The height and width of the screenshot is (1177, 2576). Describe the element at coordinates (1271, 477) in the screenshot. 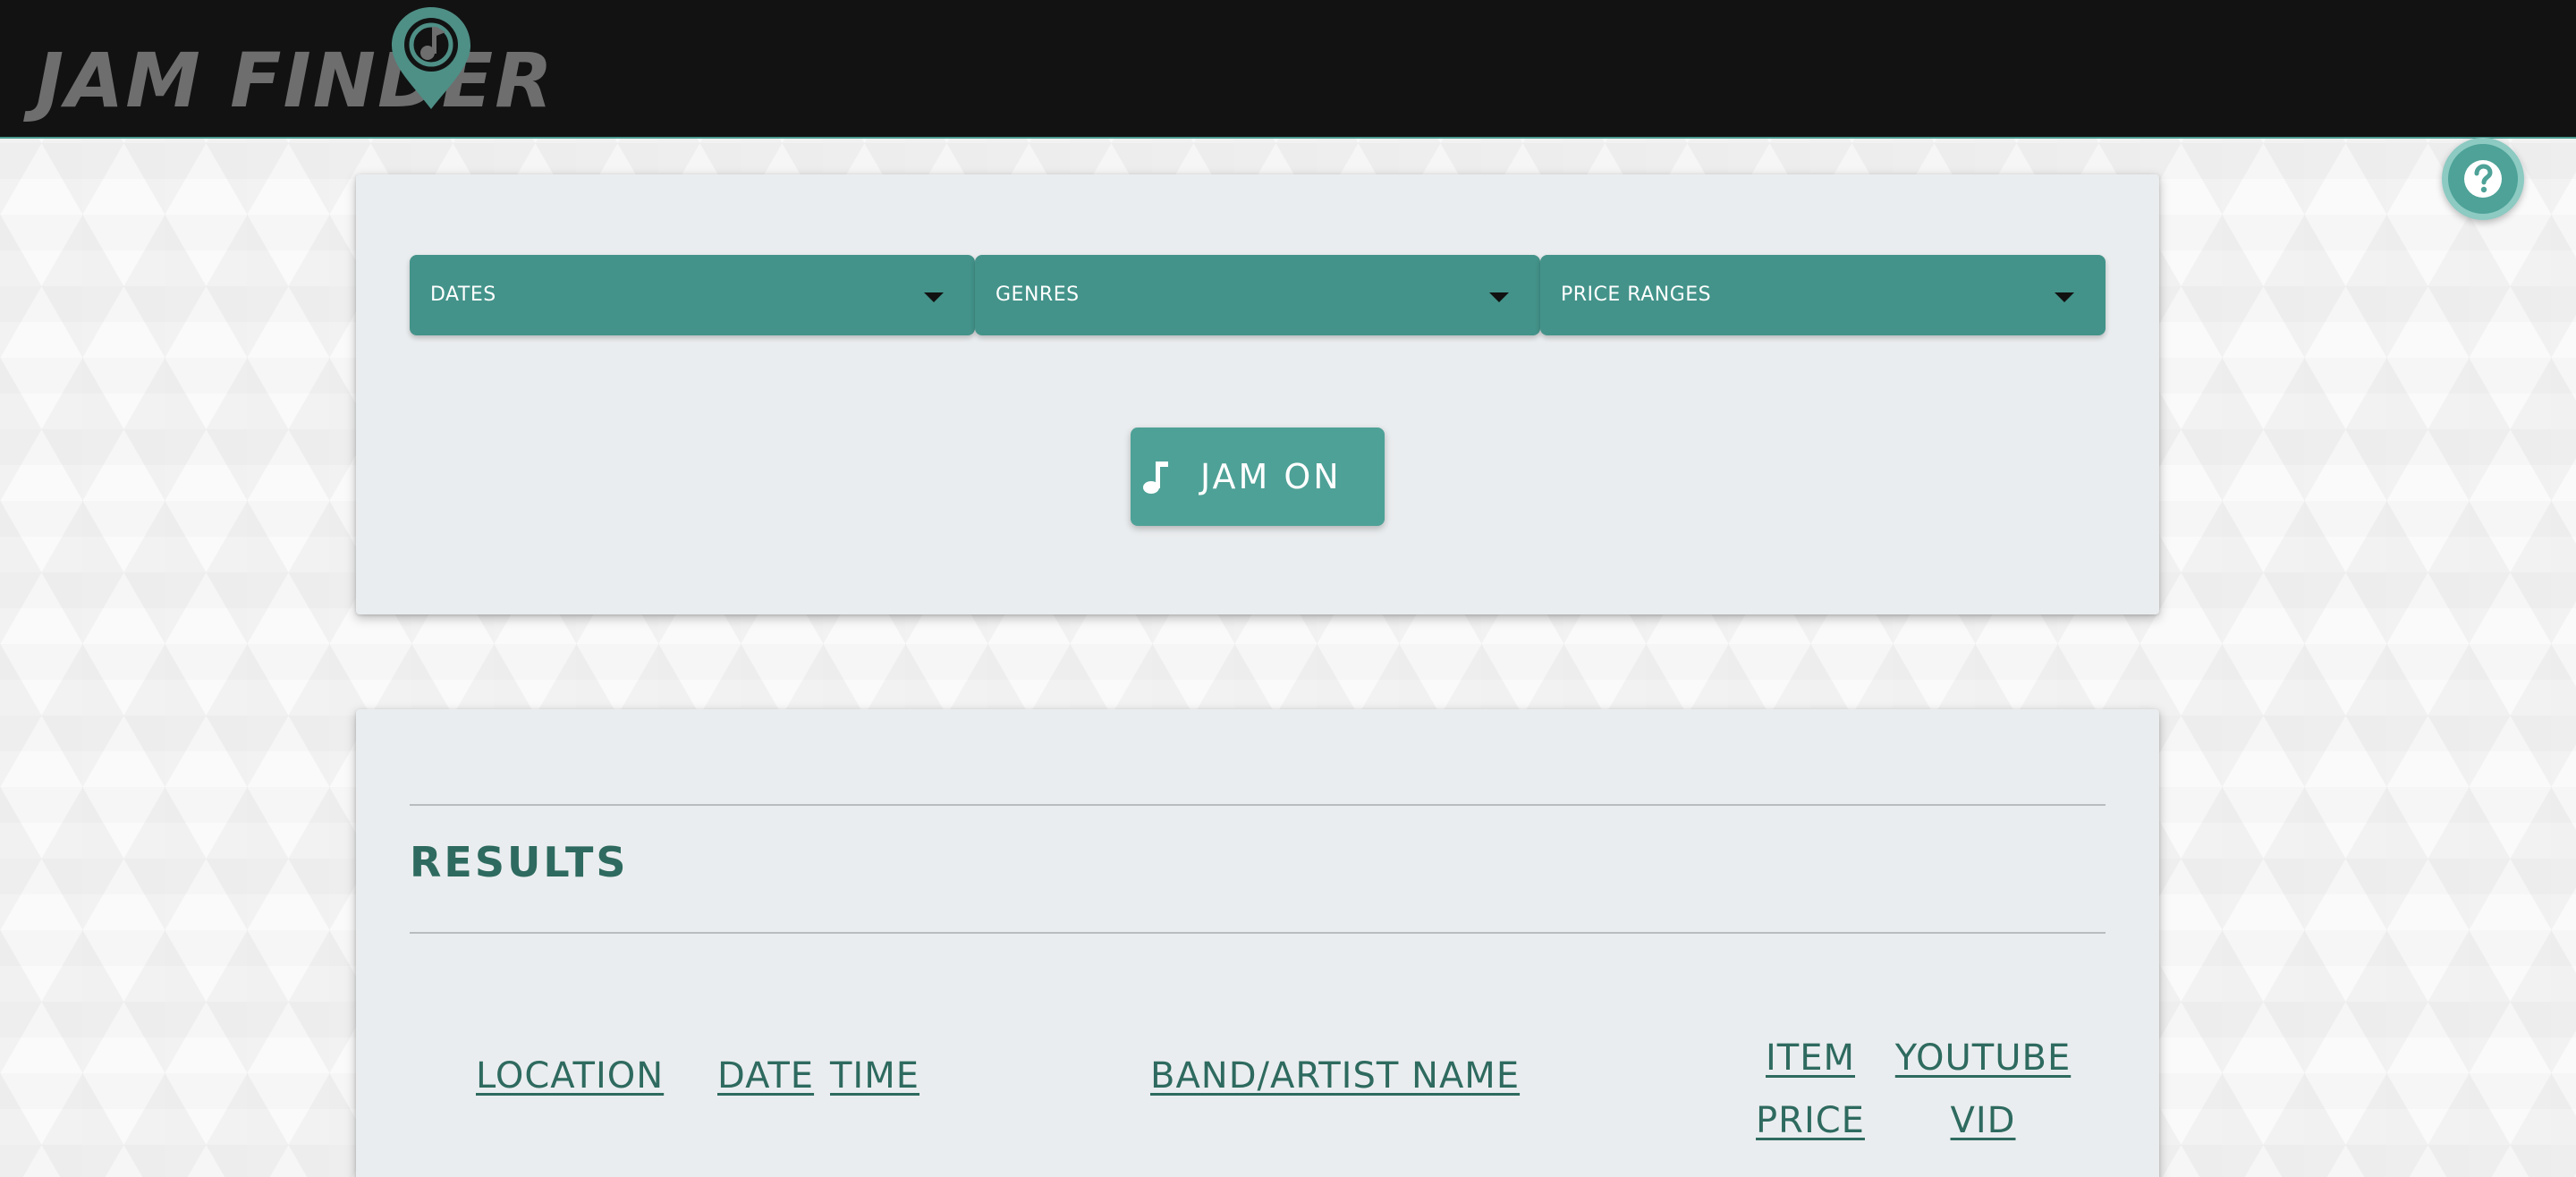

I see `jam-on-label: JAM ON` at that location.